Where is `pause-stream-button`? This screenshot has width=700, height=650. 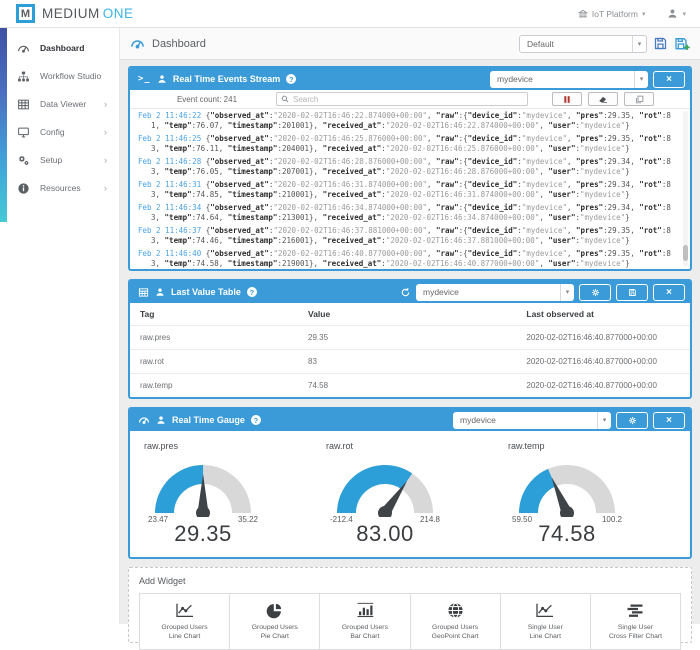
pause-stream-button is located at coordinates (567, 99).